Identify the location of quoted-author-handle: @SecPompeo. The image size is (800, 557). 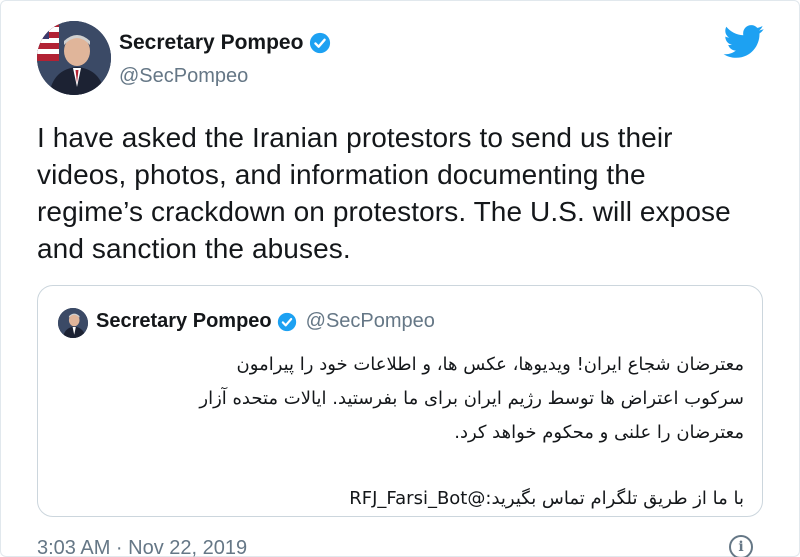
(370, 321).